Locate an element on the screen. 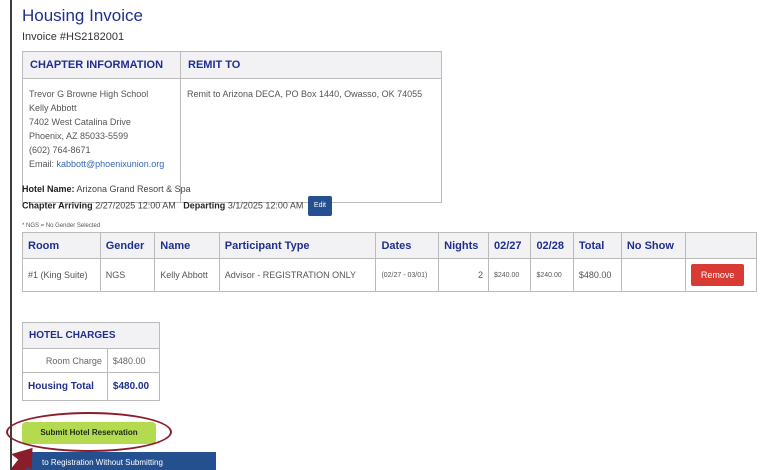 This screenshot has height=470, width=761. email-link: kabbott@phoenixunion.org is located at coordinates (111, 164).